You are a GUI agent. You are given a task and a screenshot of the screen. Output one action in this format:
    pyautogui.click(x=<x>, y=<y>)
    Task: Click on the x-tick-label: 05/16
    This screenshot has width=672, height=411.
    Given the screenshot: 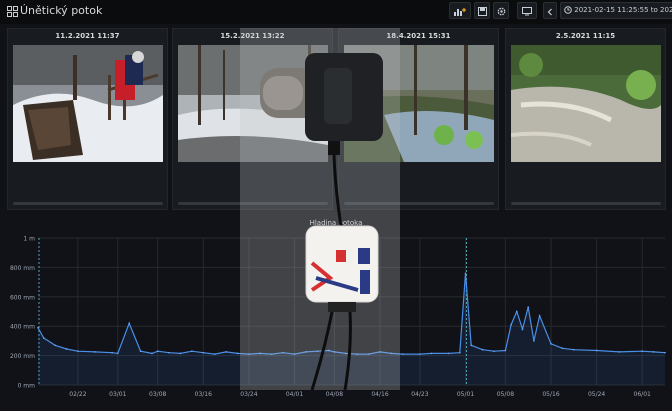 What is the action you would take?
    pyautogui.click(x=550, y=394)
    